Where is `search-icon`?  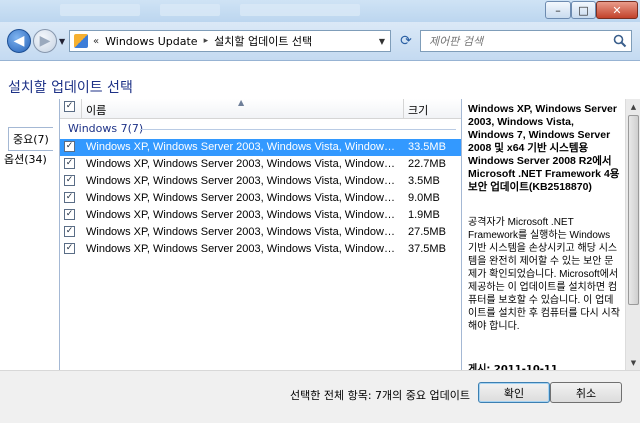
search-icon is located at coordinates (620, 41).